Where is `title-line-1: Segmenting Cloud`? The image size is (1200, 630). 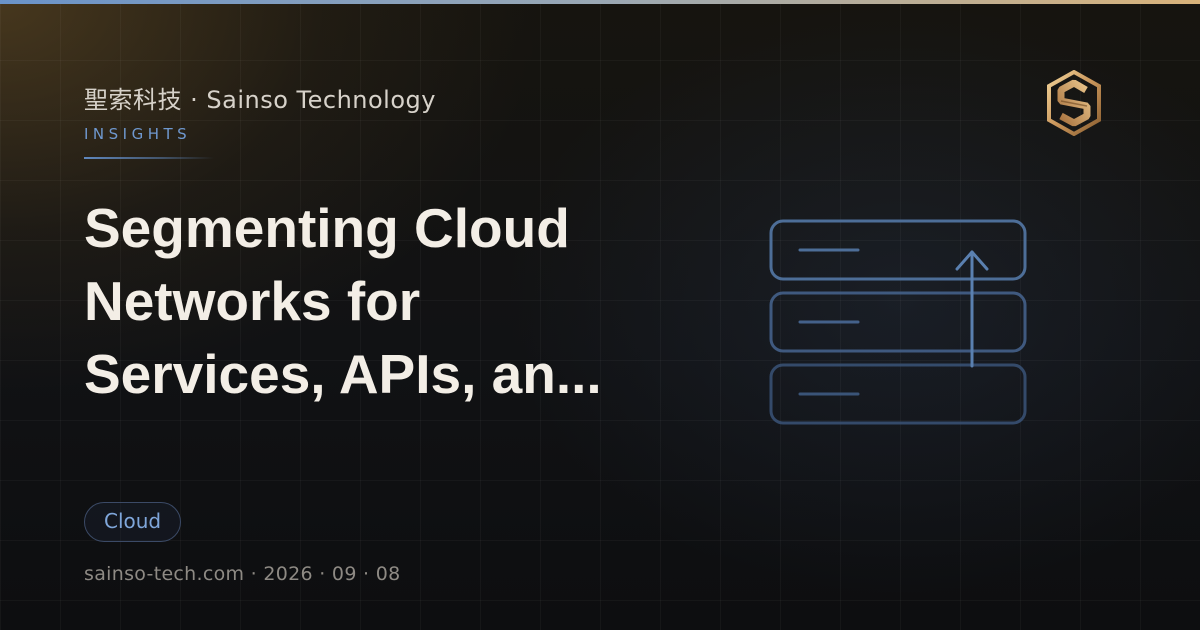 title-line-1: Segmenting Cloud is located at coordinates (327, 228).